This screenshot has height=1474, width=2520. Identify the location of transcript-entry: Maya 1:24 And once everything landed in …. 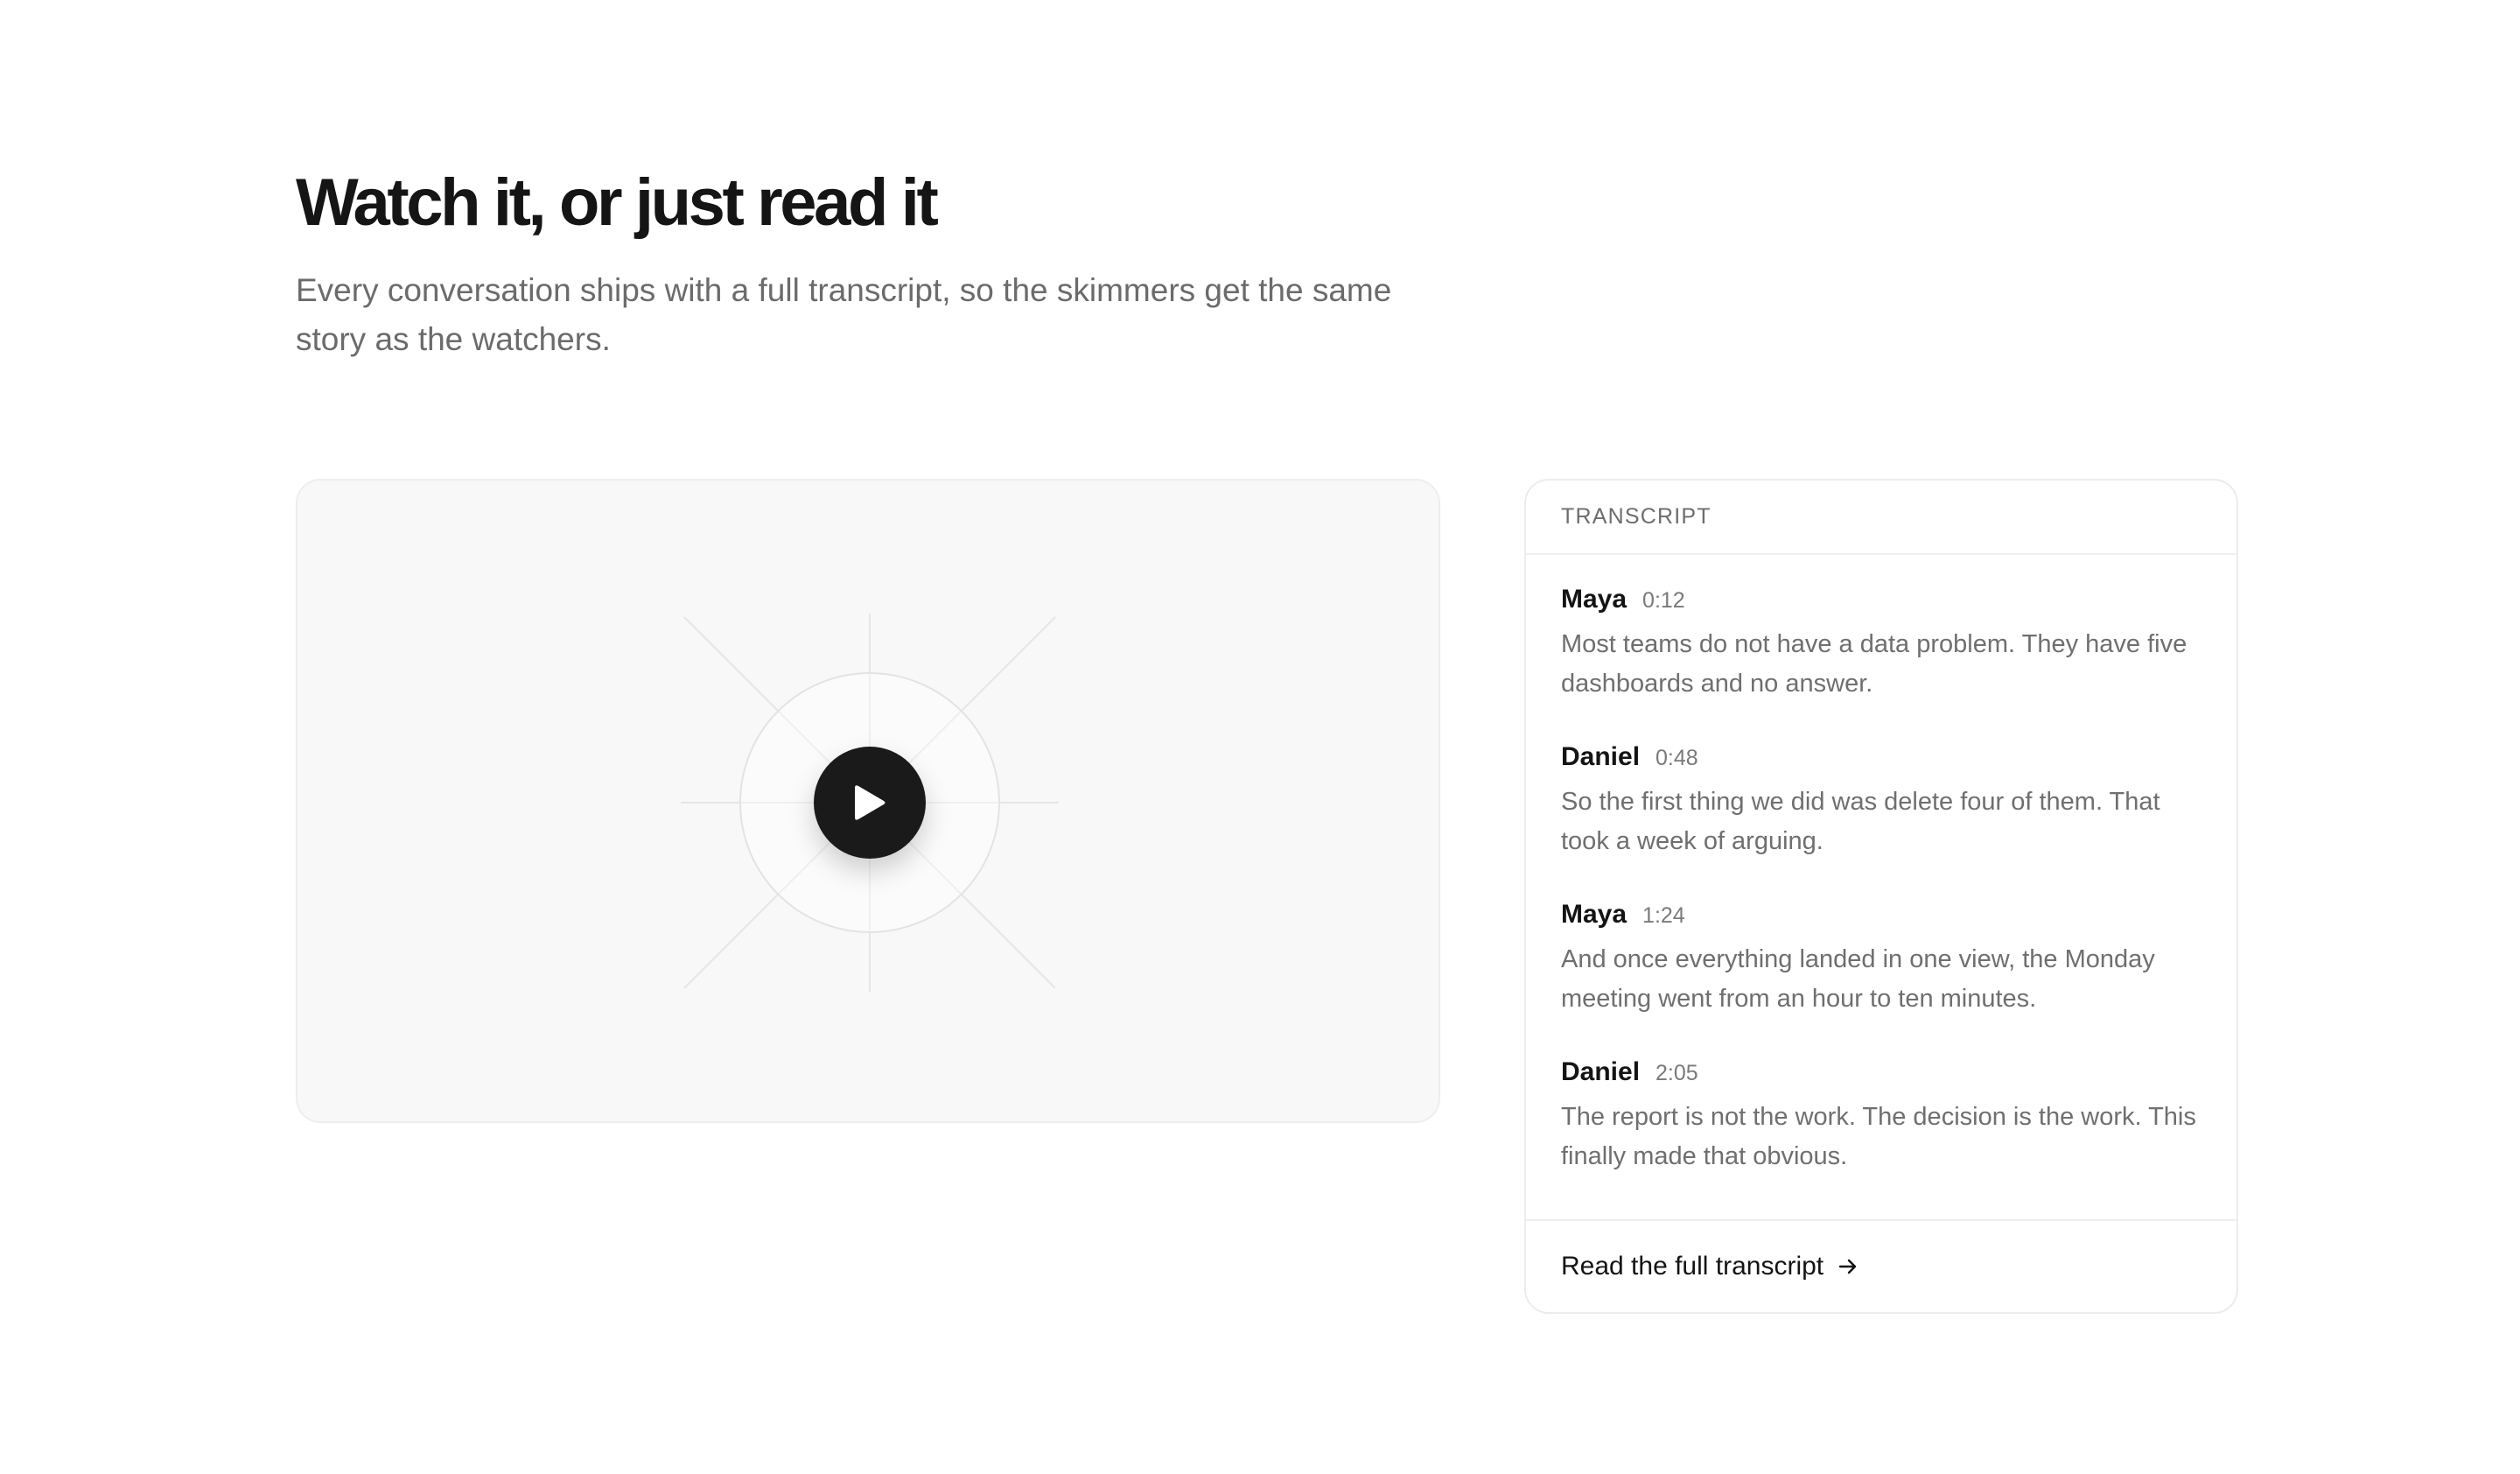
(1881, 959).